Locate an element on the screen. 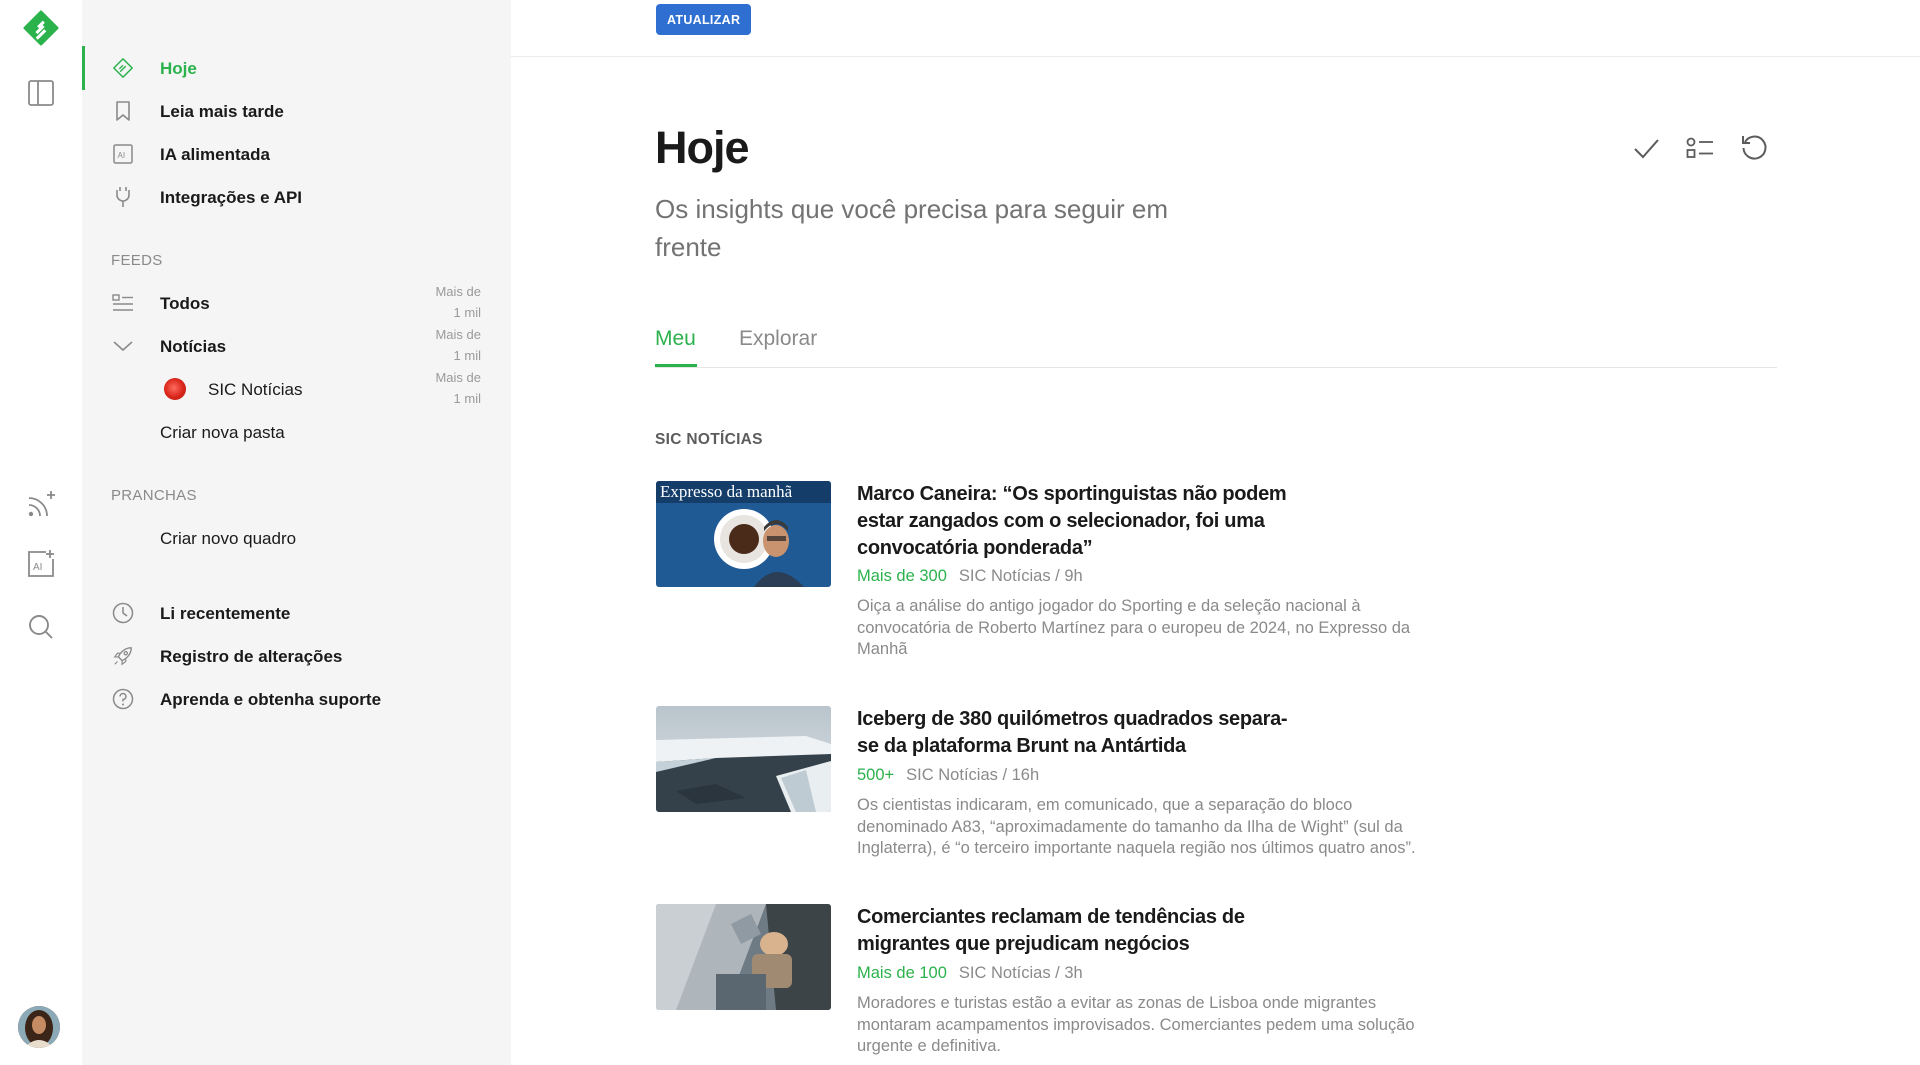 The width and height of the screenshot is (1920, 1065). refresh-icon is located at coordinates (1754, 147).